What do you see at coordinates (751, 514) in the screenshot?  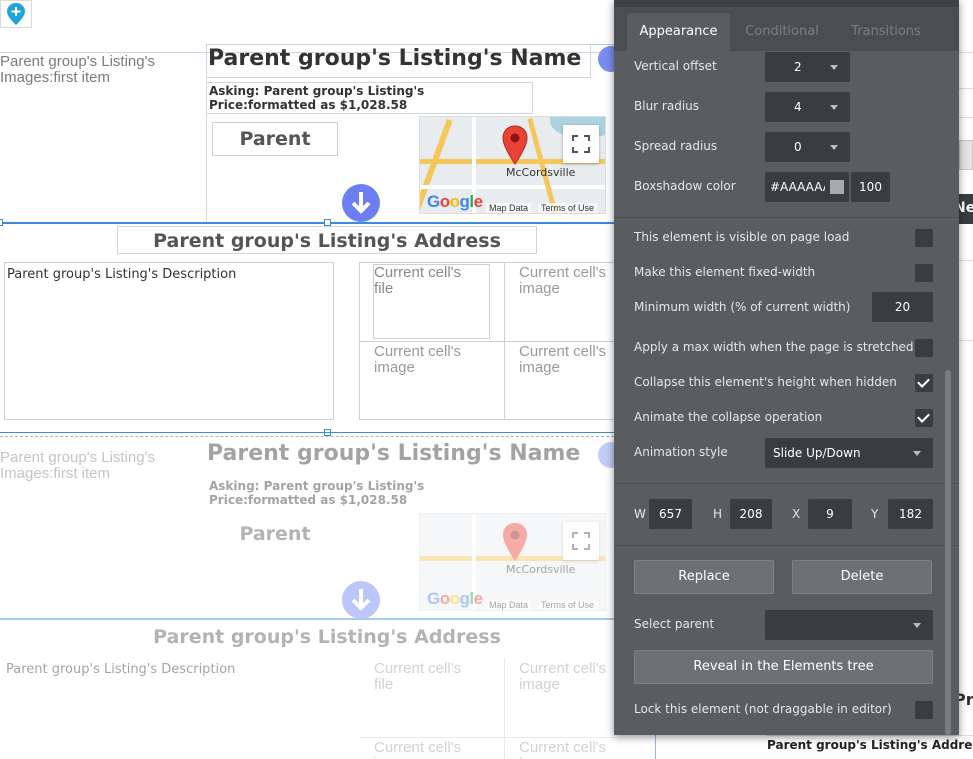 I see `height-input: 208` at bounding box center [751, 514].